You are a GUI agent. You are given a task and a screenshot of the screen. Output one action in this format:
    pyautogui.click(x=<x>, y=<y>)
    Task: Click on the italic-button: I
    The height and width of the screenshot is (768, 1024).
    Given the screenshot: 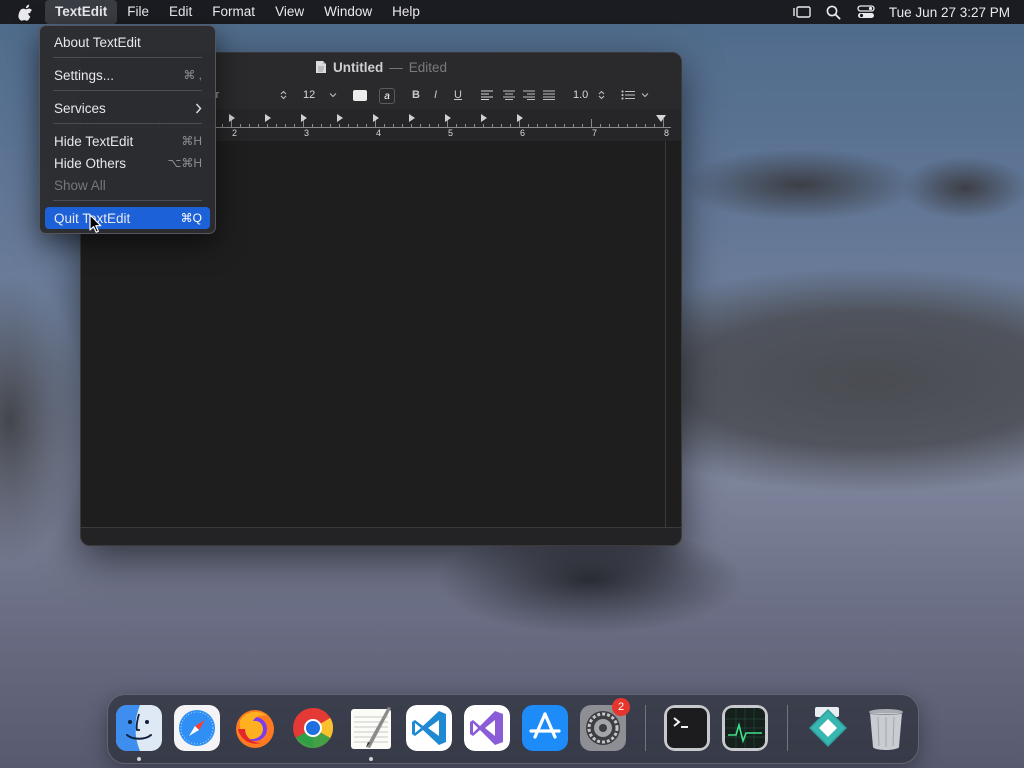 What is the action you would take?
    pyautogui.click(x=435, y=95)
    